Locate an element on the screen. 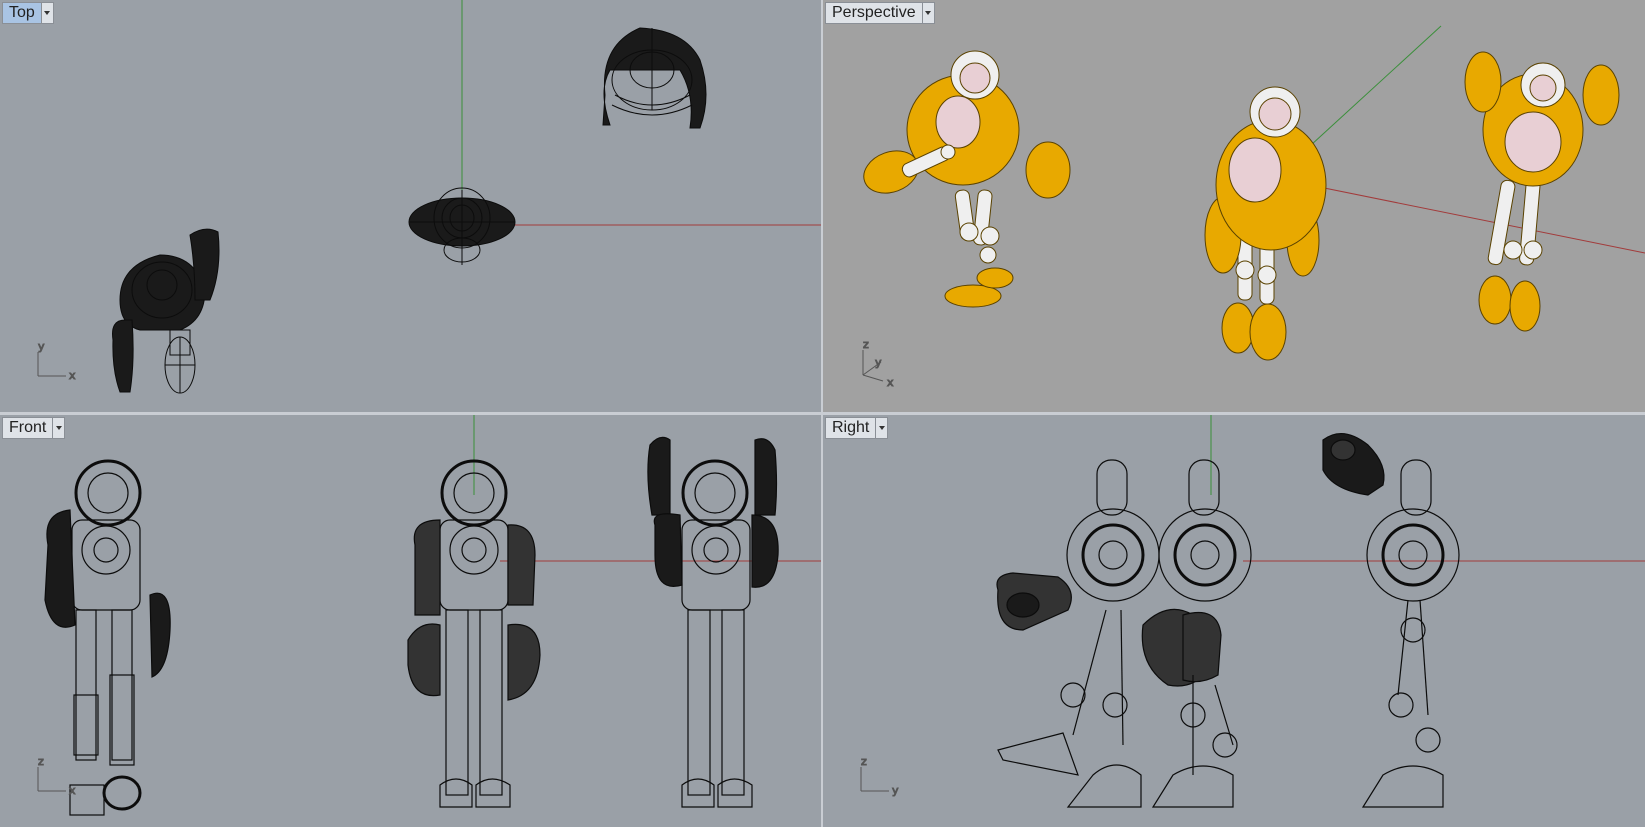 The height and width of the screenshot is (827, 1645). robot-wireframe-right-left is located at coordinates (1078, 633).